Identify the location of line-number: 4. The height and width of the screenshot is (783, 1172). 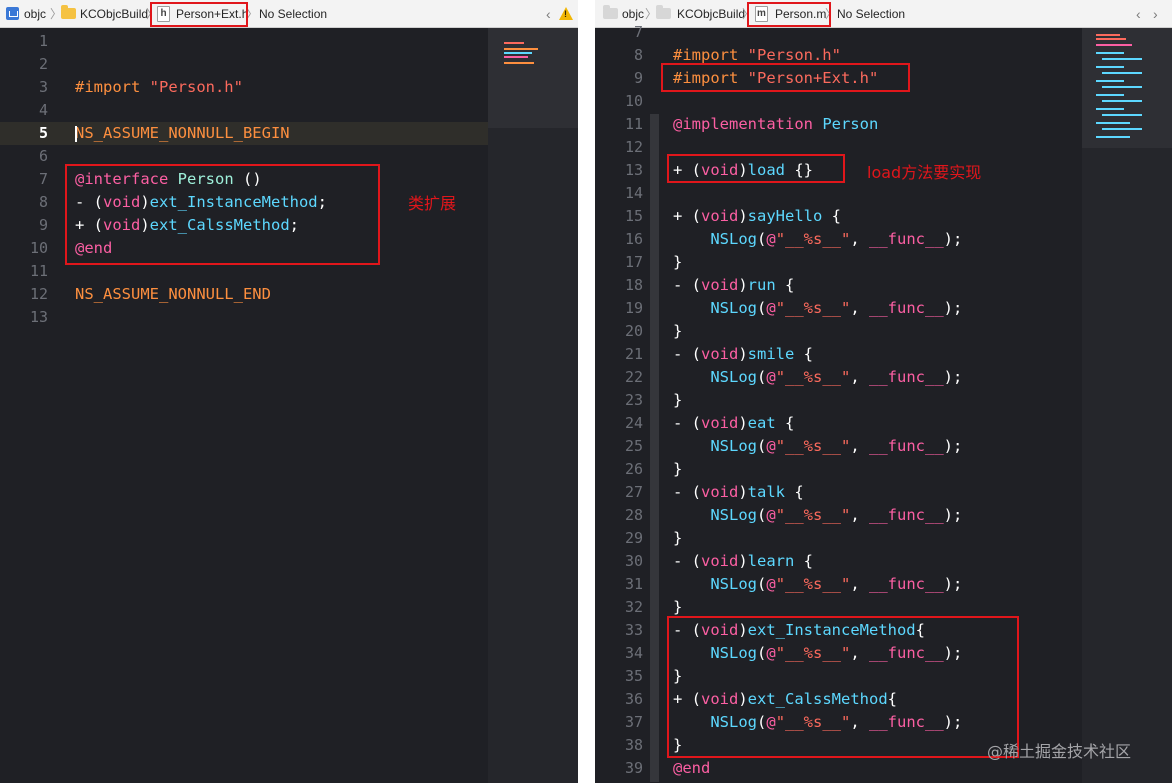
(43, 110).